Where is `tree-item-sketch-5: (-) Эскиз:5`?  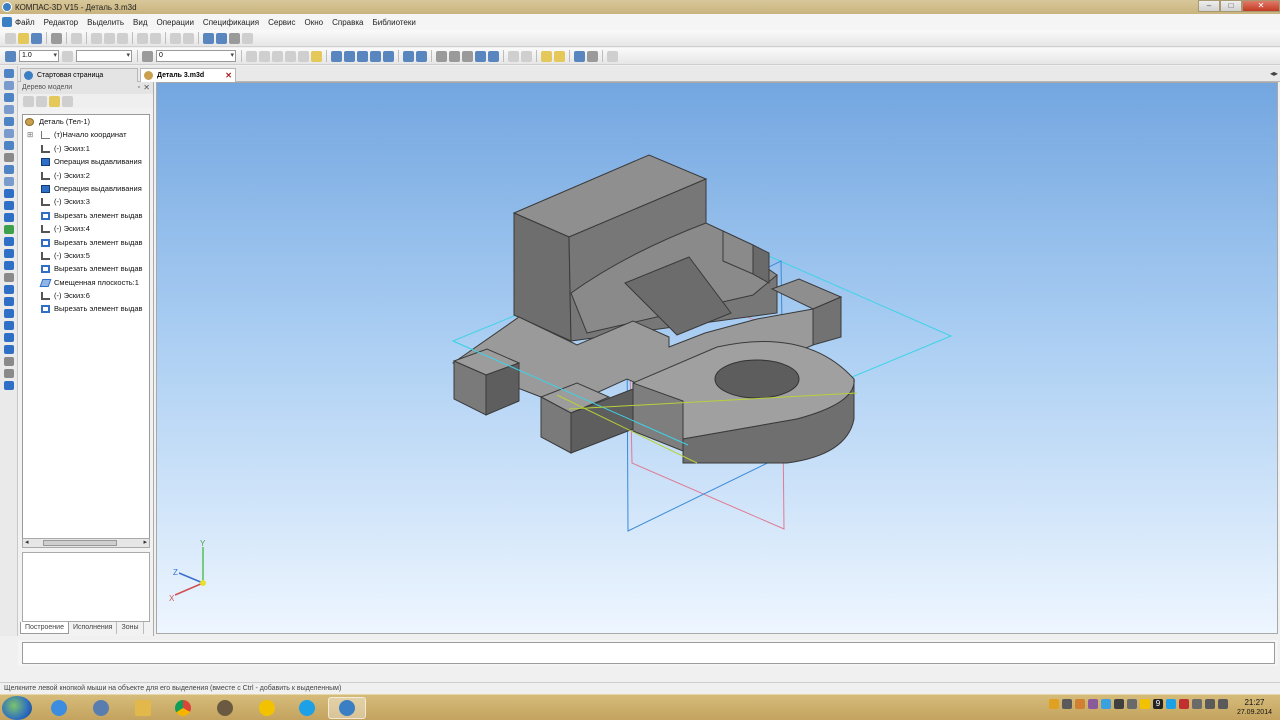 tree-item-sketch-5: (-) Эскиз:5 is located at coordinates (86, 255).